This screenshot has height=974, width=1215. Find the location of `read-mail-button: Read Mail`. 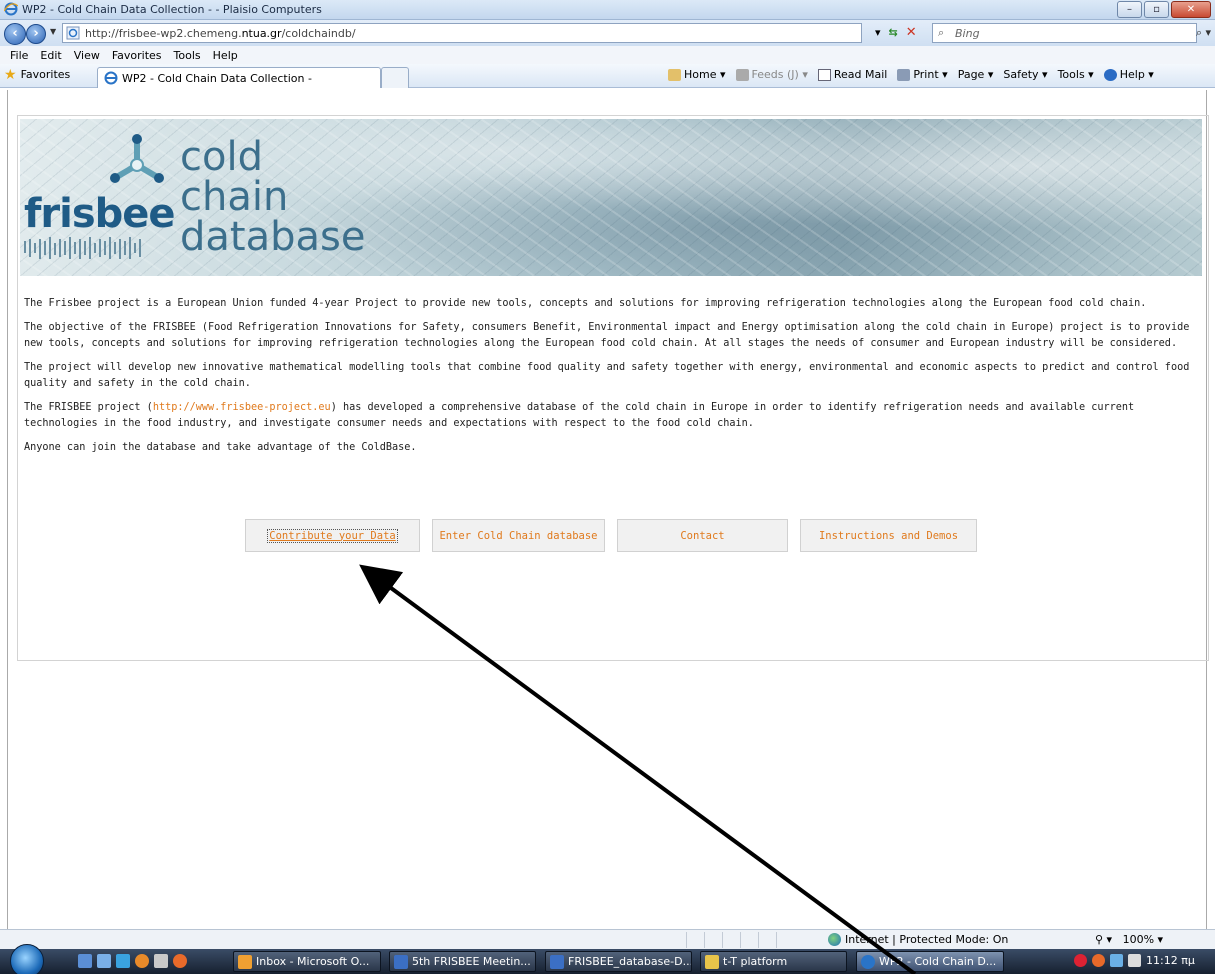

read-mail-button: Read Mail is located at coordinates (852, 74).